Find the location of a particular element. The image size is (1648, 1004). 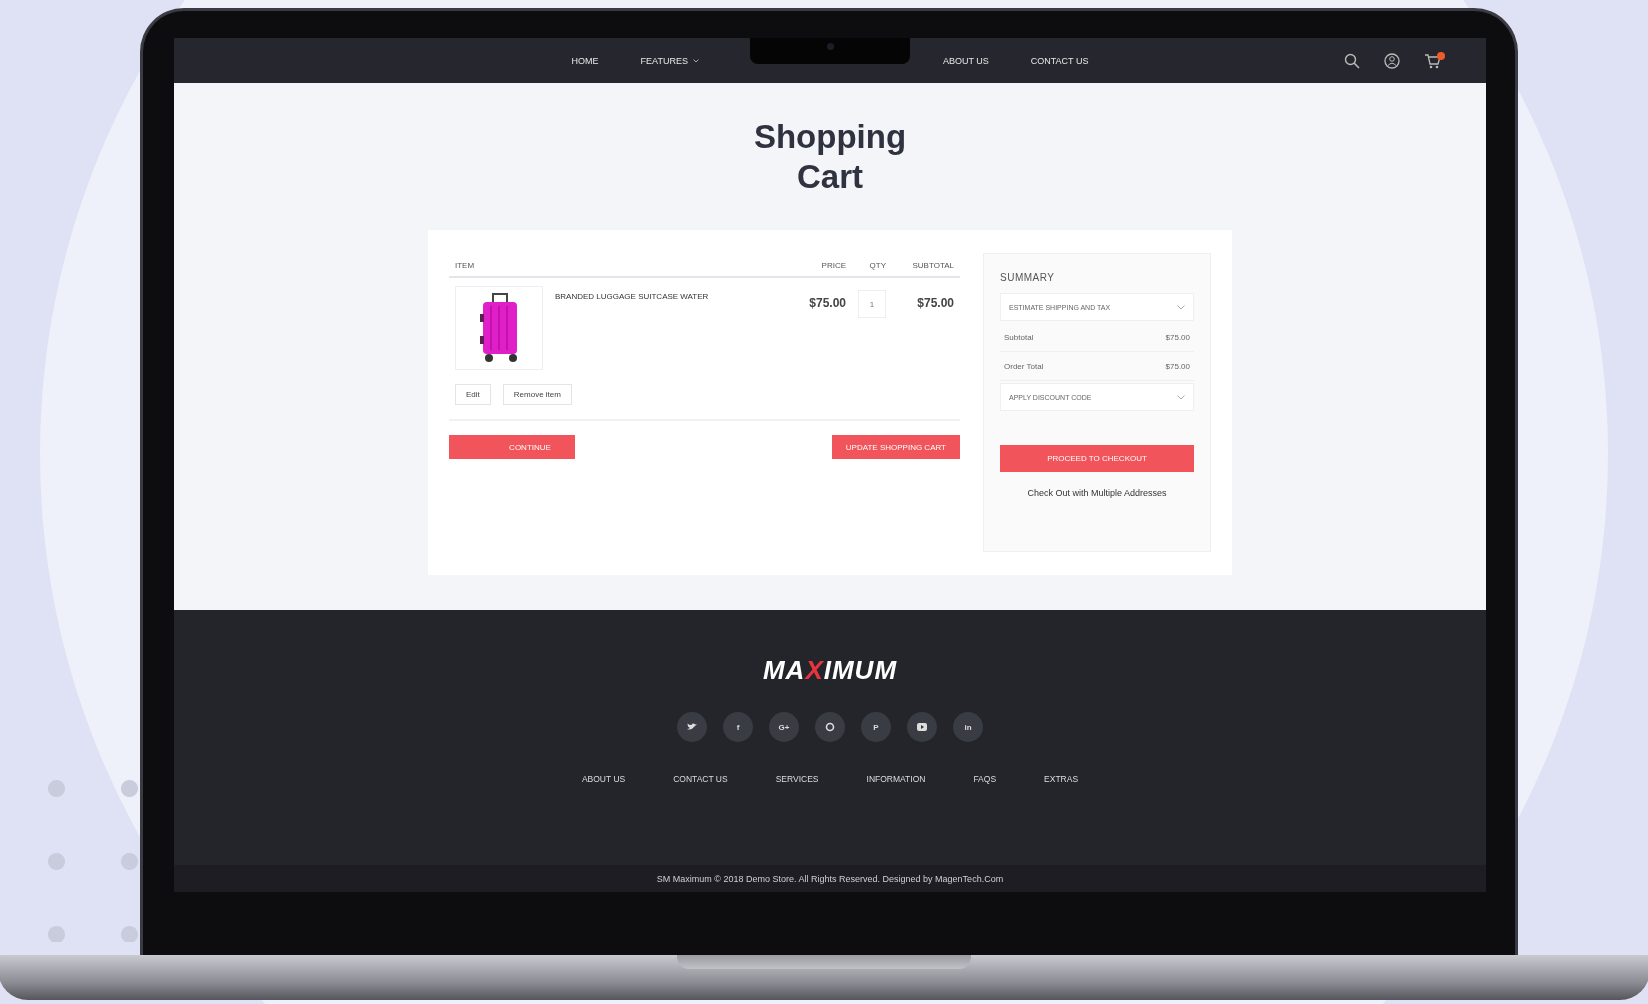

nav-link: ABOUT US is located at coordinates (965, 60).